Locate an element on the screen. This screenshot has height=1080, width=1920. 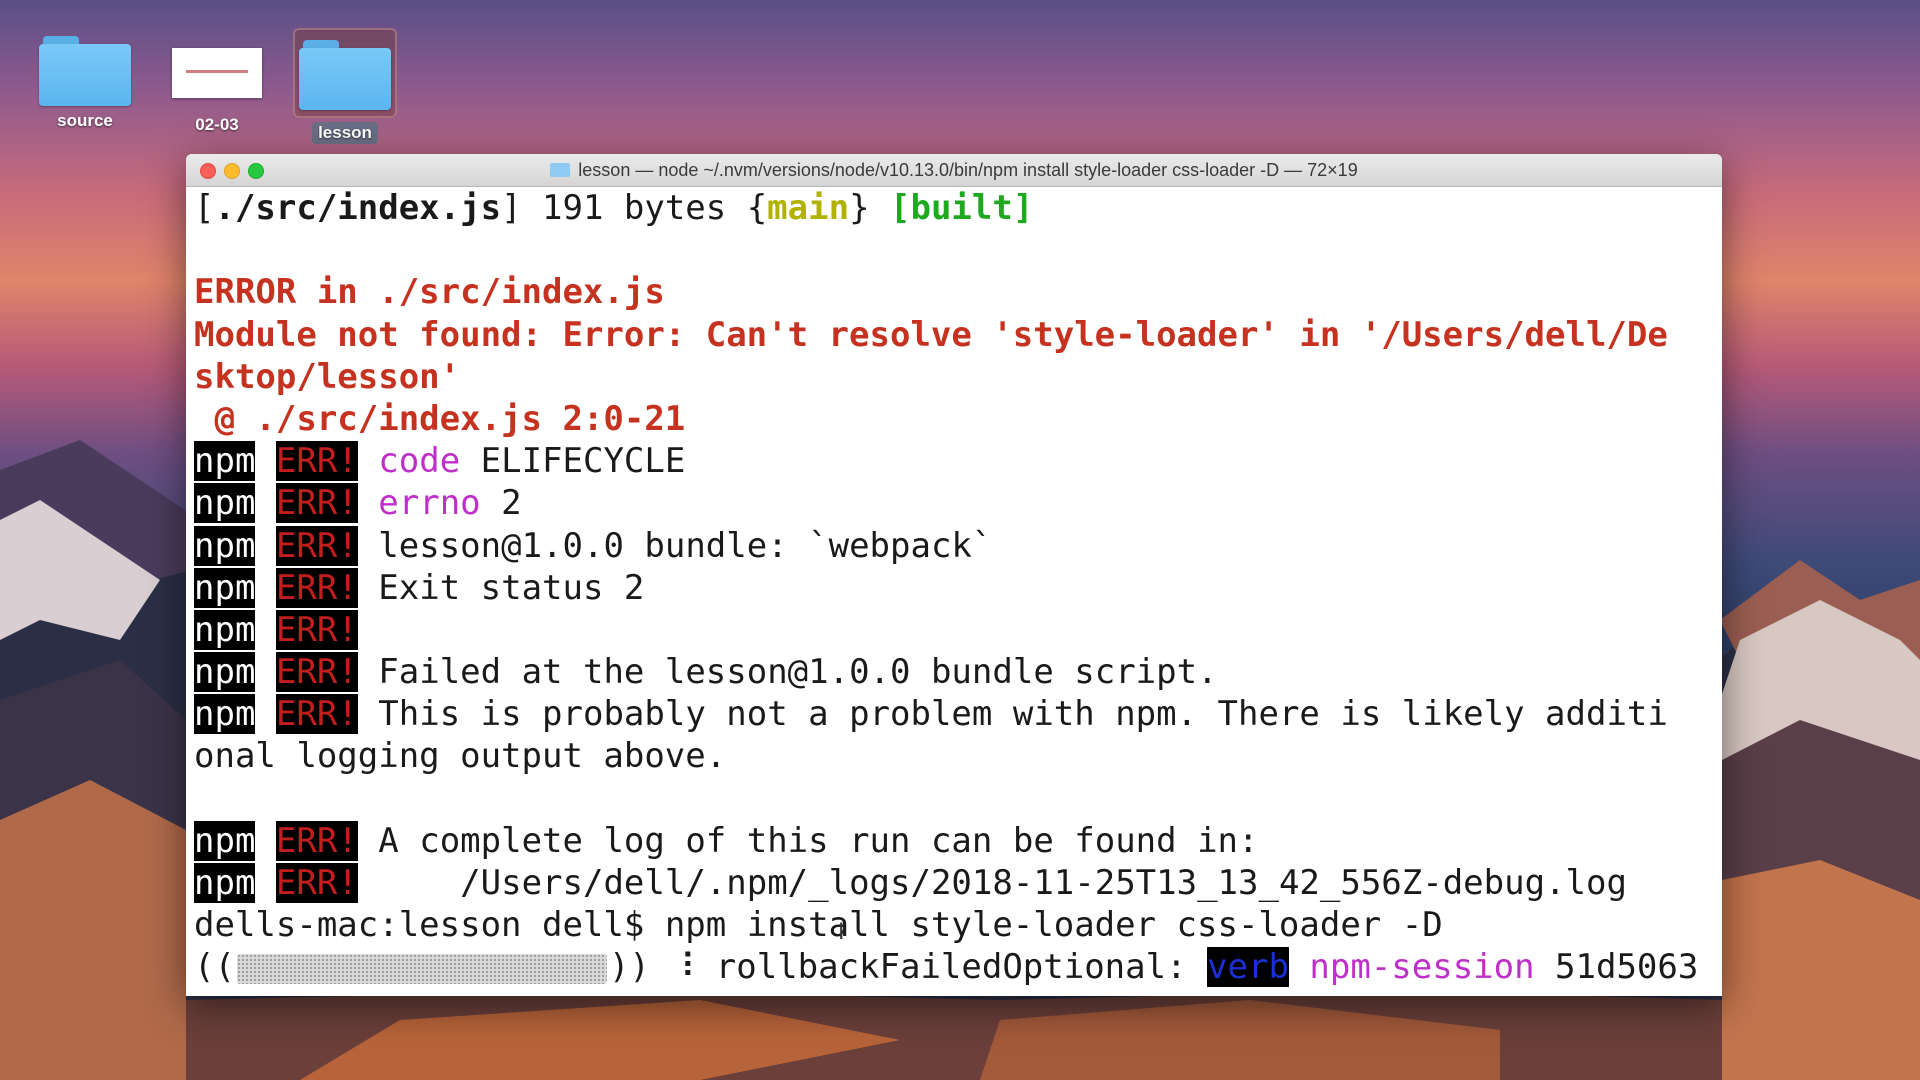
shell-prompt: dells-mac:lesson dell$ is located at coordinates (429, 925).